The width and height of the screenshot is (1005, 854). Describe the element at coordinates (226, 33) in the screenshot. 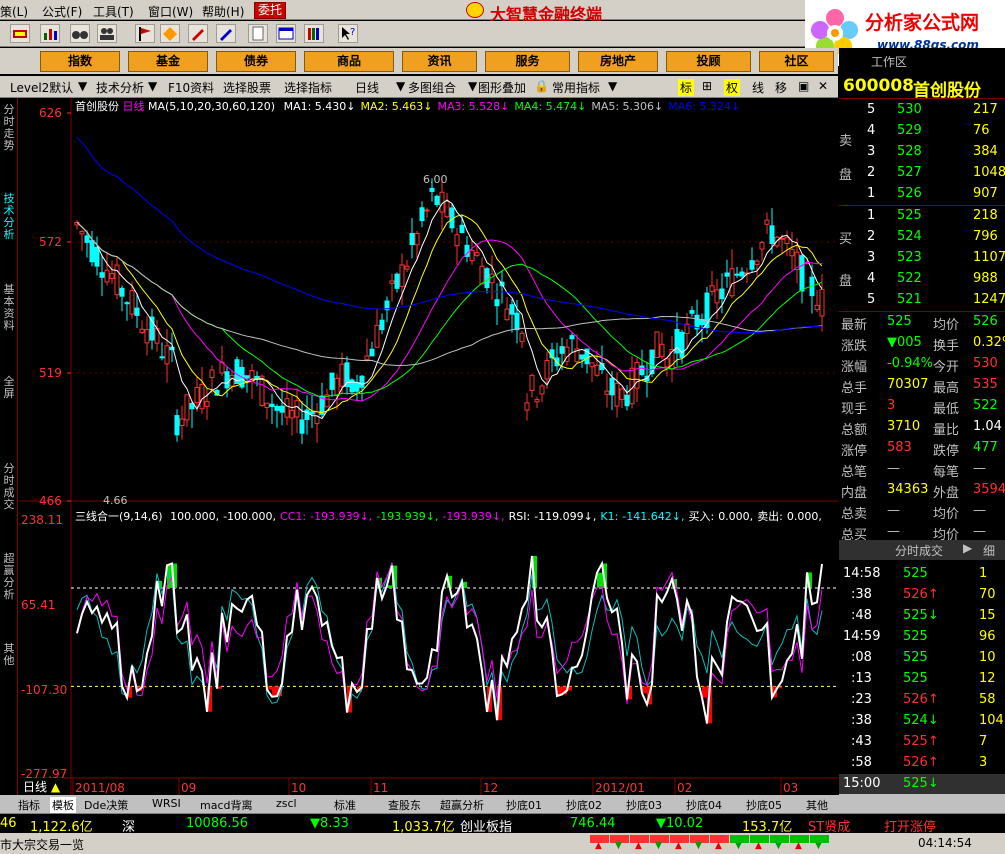

I see `pen-icon` at that location.